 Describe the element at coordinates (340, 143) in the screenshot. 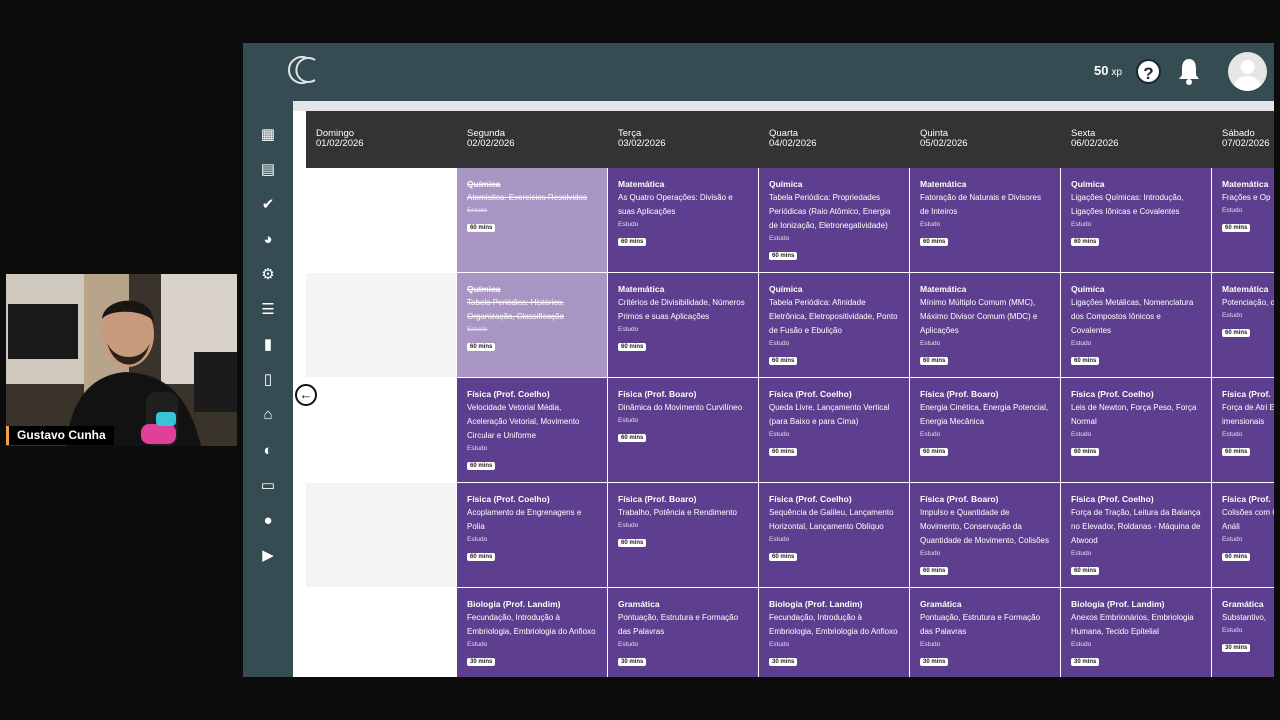

I see `day-date: 01/02/2026` at that location.